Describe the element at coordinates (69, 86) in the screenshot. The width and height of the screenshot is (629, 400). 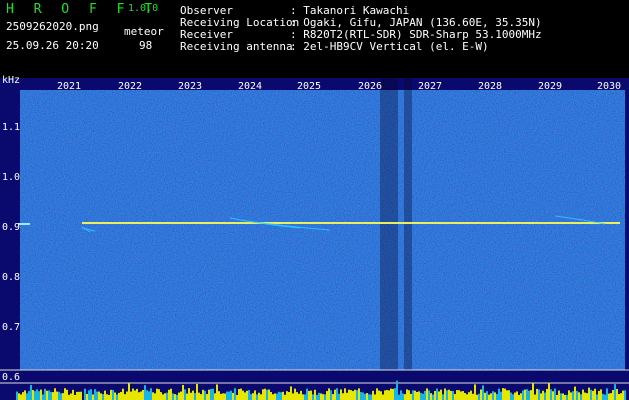
I see `x-tick-1: 2021` at that location.